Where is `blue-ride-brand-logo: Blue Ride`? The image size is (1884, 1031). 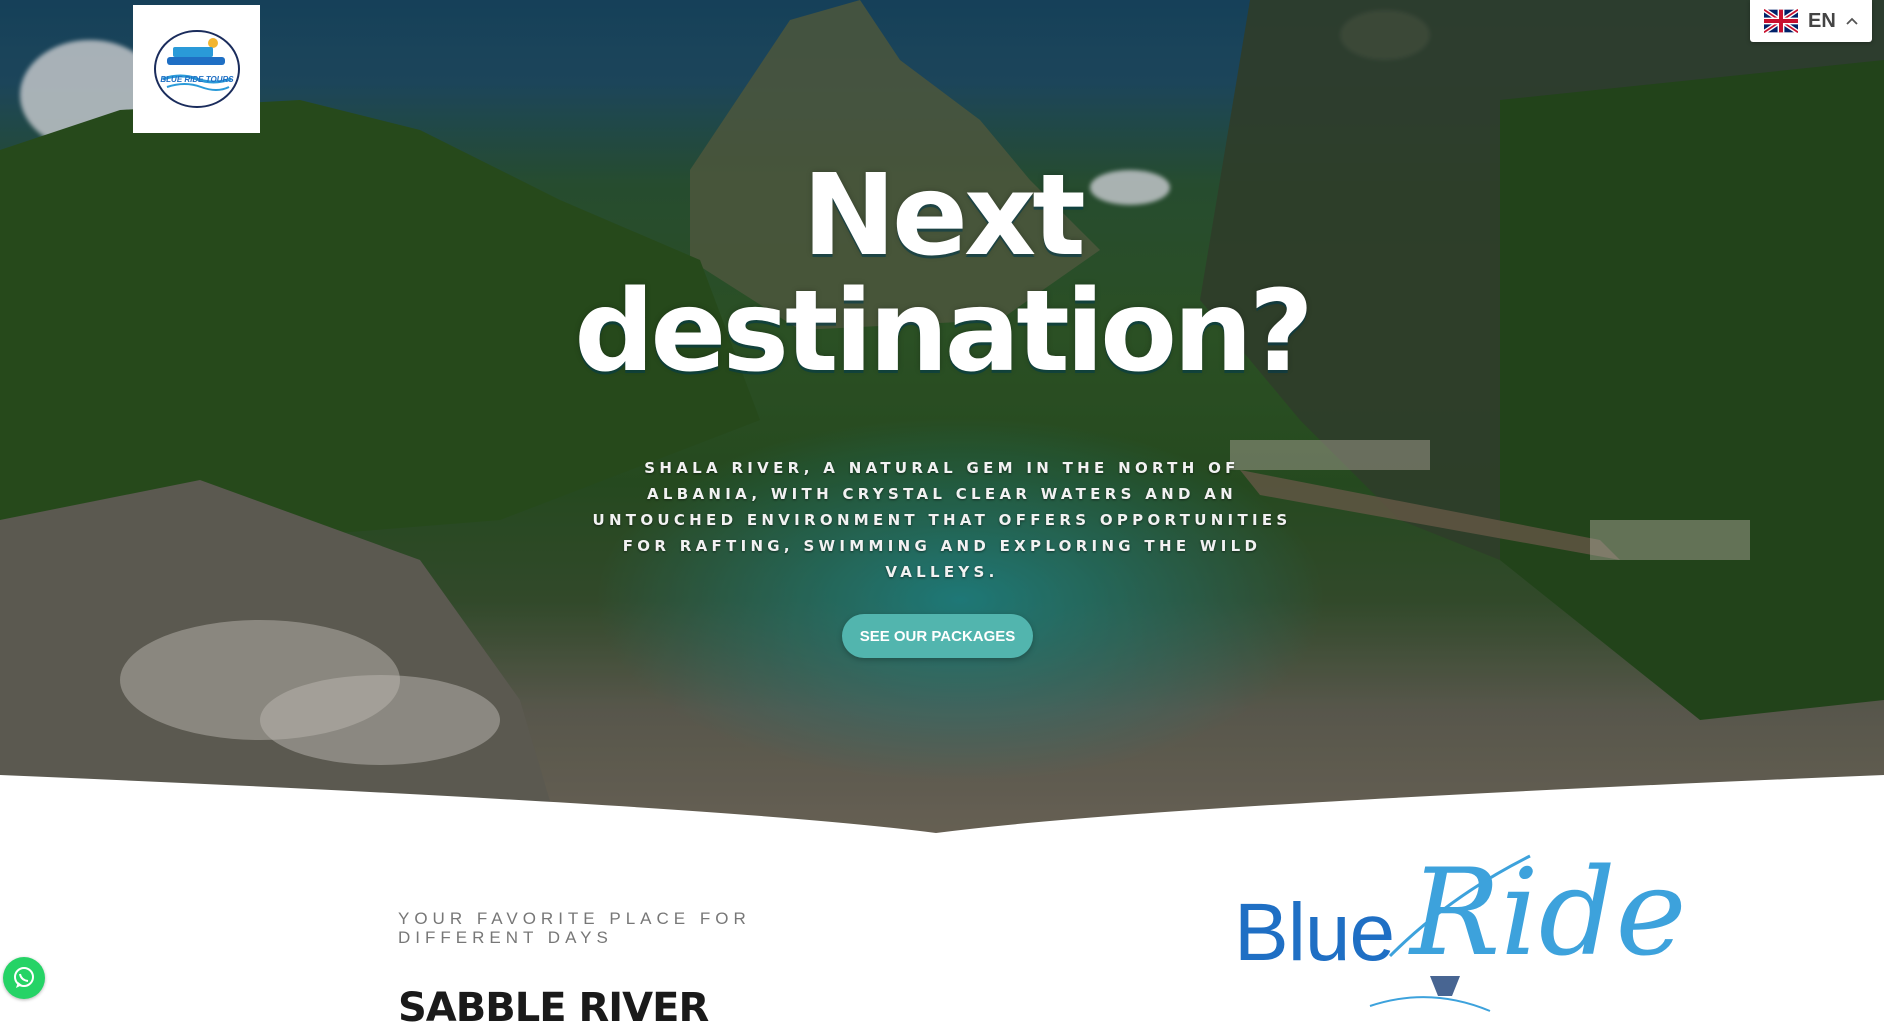
blue-ride-brand-logo: Blue Ride is located at coordinates (1458, 926).